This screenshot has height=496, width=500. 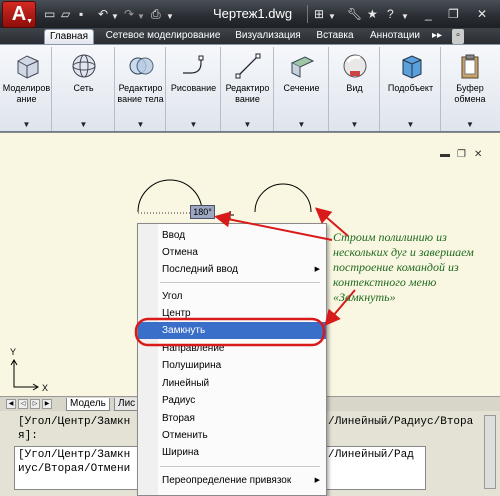 I want to click on annotation-arrow, so click(x=273, y=226).